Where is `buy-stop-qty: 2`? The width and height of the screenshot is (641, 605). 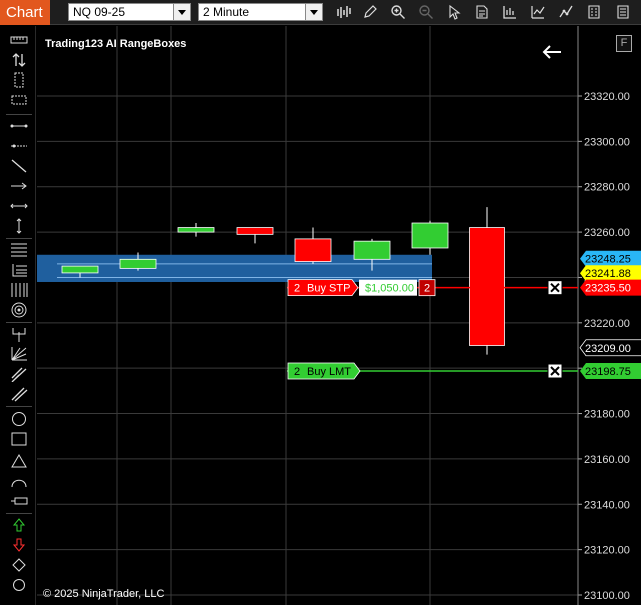
buy-stop-qty: 2 is located at coordinates (297, 289).